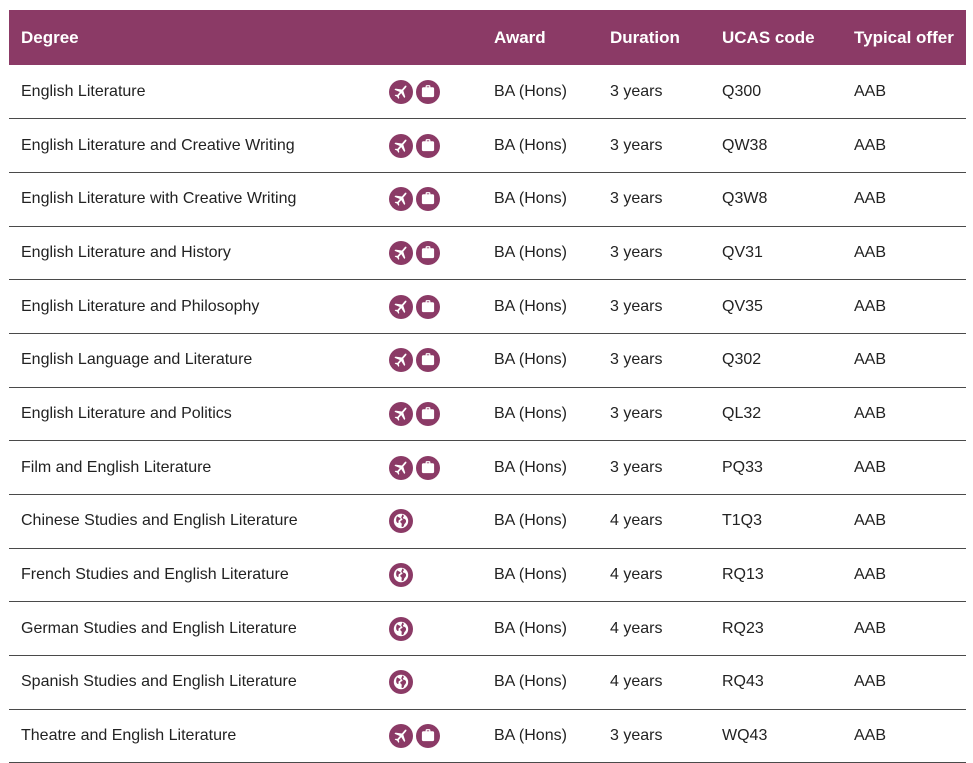 The image size is (973, 763). I want to click on header-degree: Degree, so click(199, 37).